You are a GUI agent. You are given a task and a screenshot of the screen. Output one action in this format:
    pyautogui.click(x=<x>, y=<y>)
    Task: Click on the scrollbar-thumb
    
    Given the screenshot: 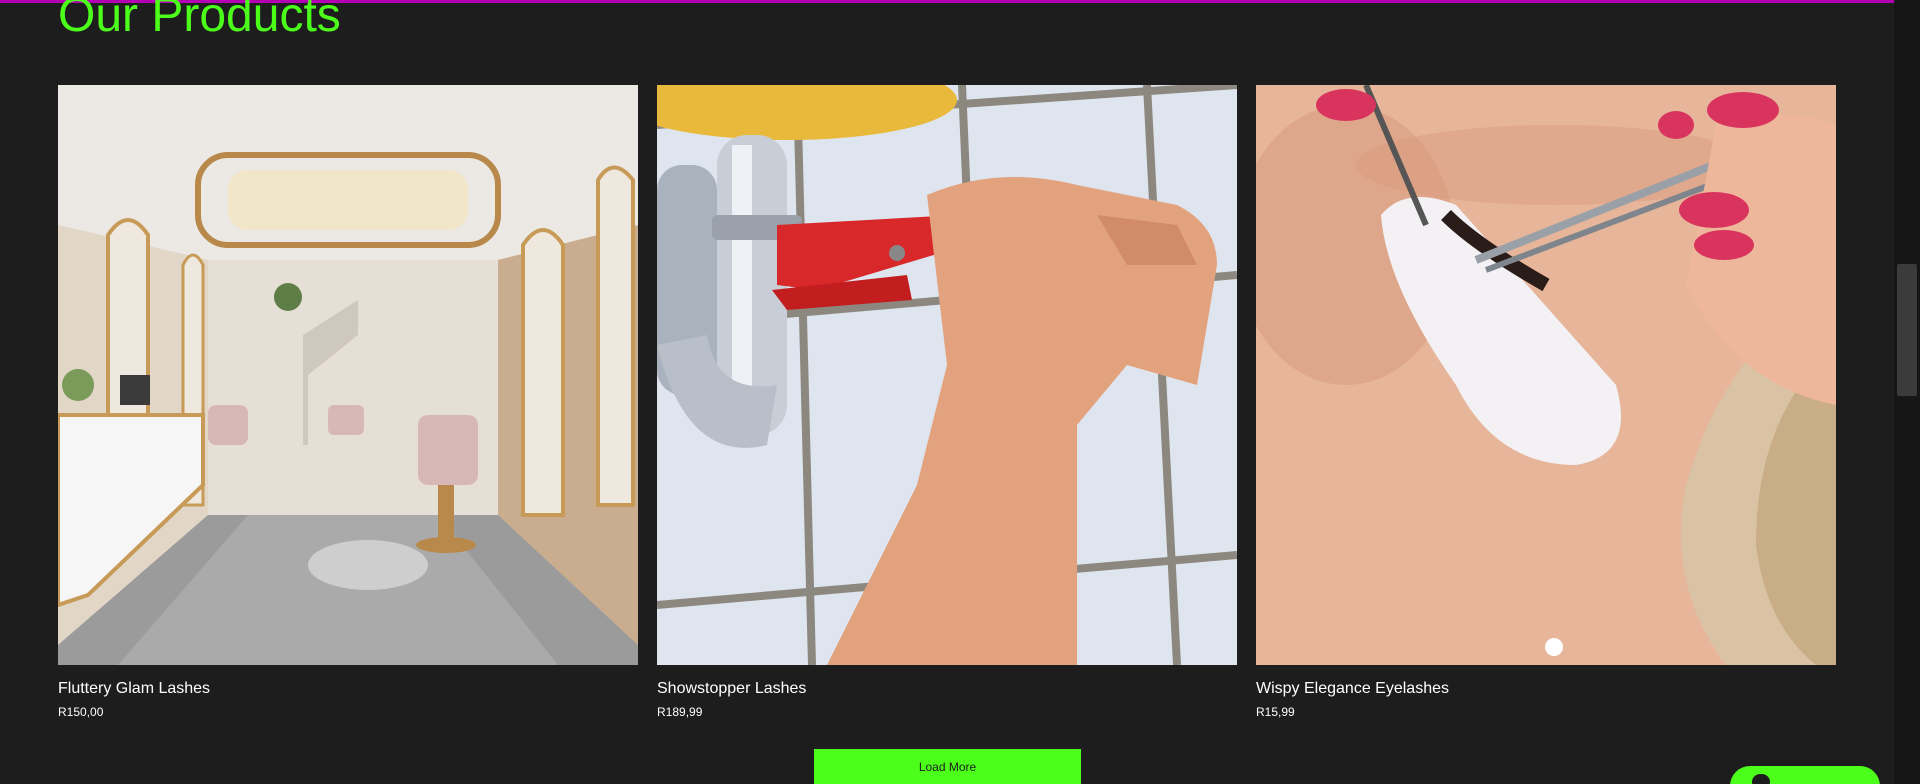 What is the action you would take?
    pyautogui.click(x=1907, y=330)
    